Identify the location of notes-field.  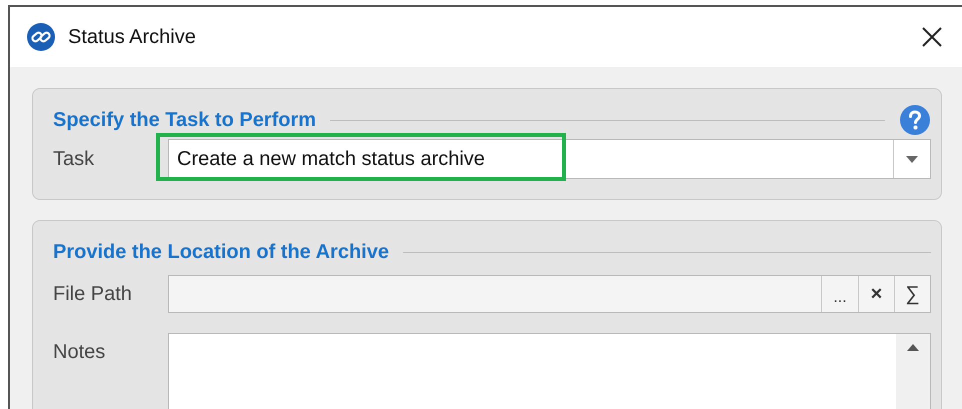
(549, 371).